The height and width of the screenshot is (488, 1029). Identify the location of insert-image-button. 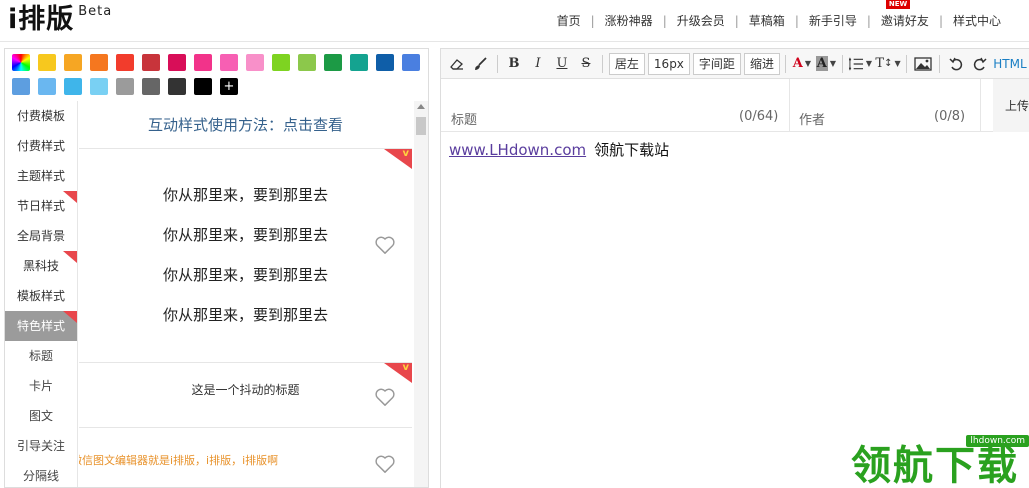
(923, 64).